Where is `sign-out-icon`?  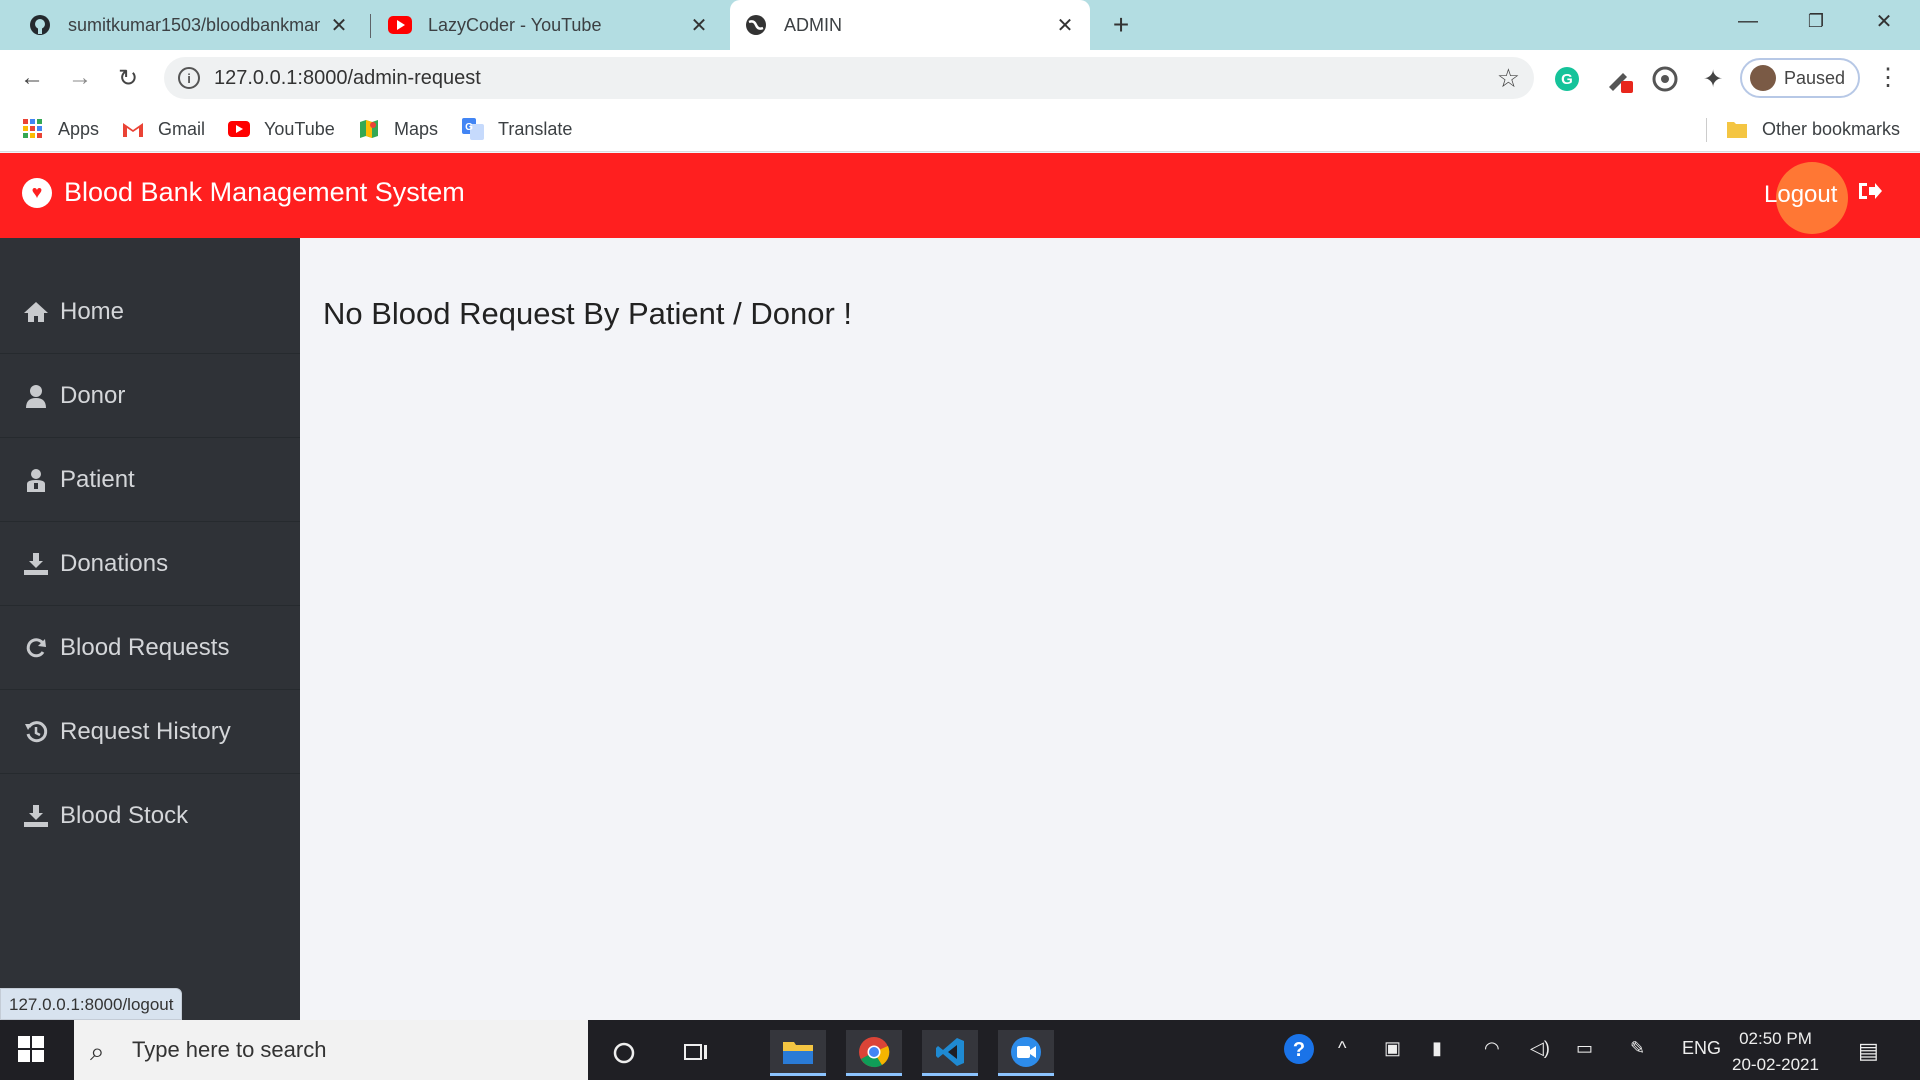 sign-out-icon is located at coordinates (1870, 194).